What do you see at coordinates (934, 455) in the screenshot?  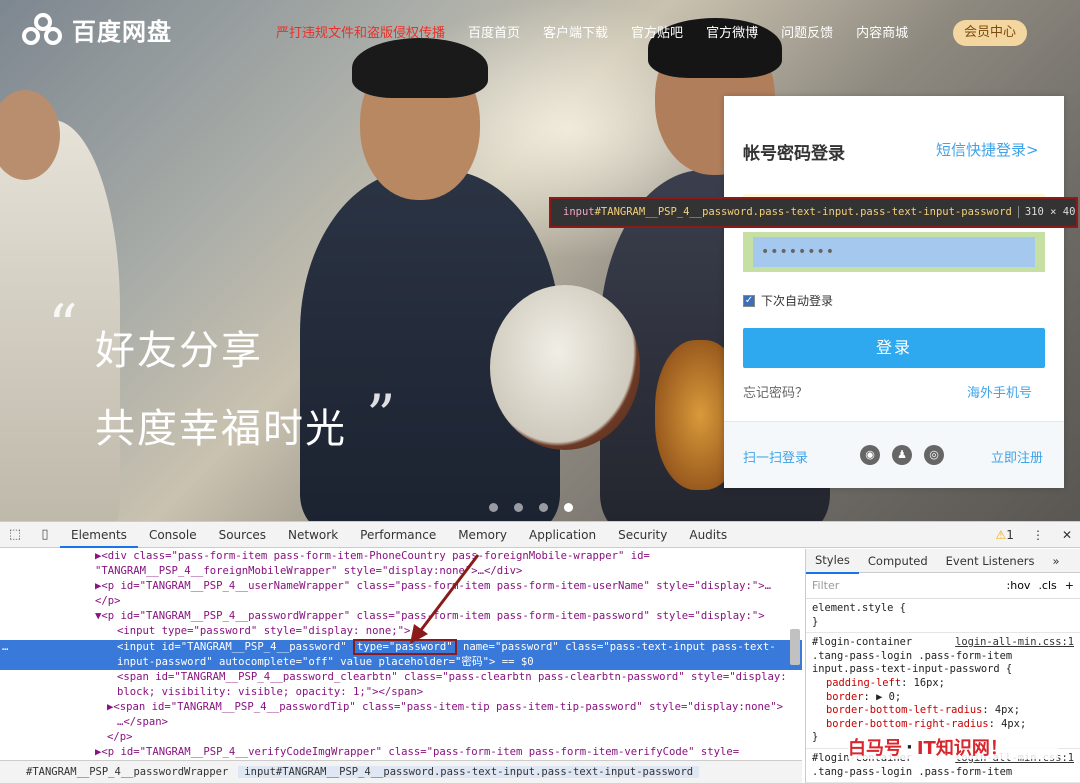 I see `wechat-icon: ◎` at bounding box center [934, 455].